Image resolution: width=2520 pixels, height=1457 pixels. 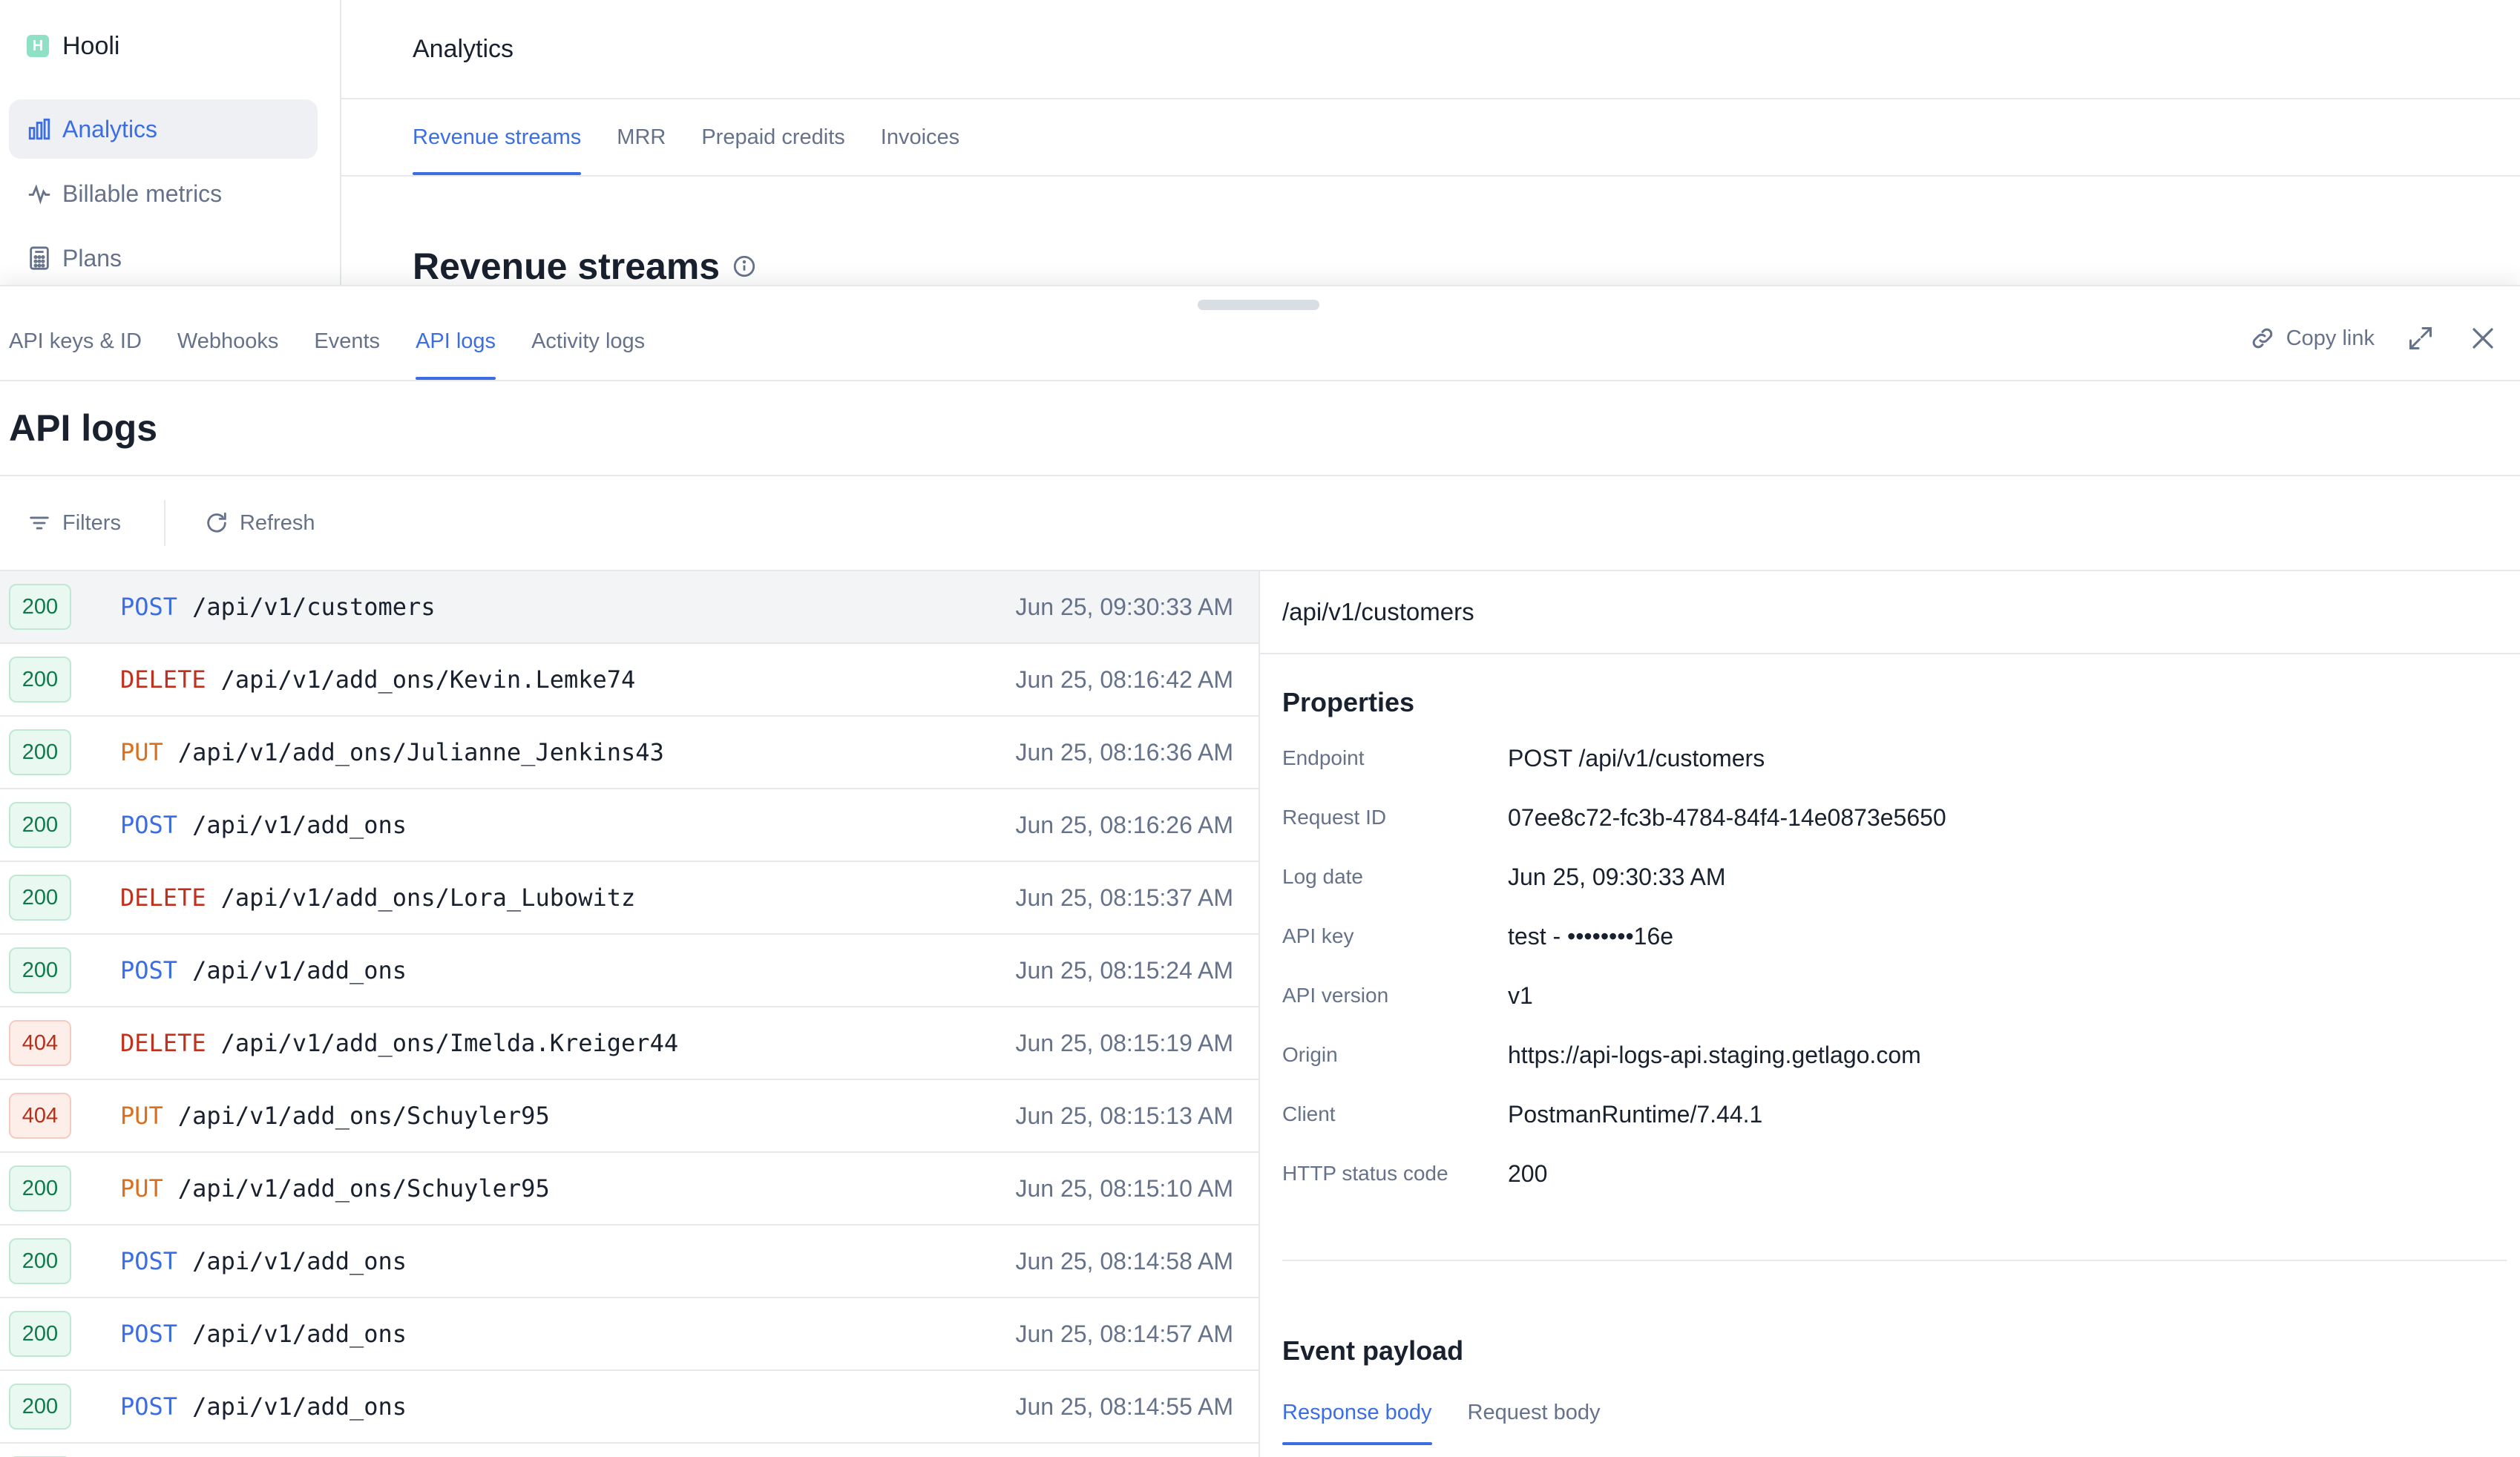 I want to click on log-date: Jun 25, 08:15:37 AM, so click(x=1124, y=898).